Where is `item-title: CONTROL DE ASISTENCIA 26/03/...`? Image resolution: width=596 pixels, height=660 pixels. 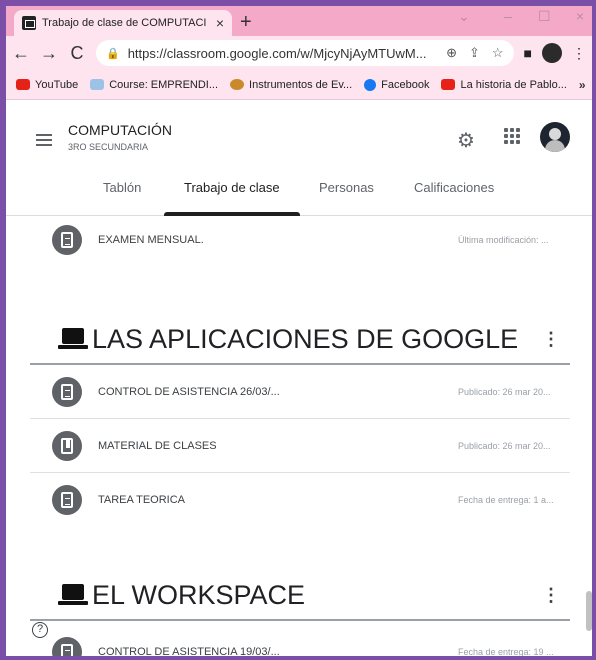 item-title: CONTROL DE ASISTENCIA 26/03/... is located at coordinates (189, 391).